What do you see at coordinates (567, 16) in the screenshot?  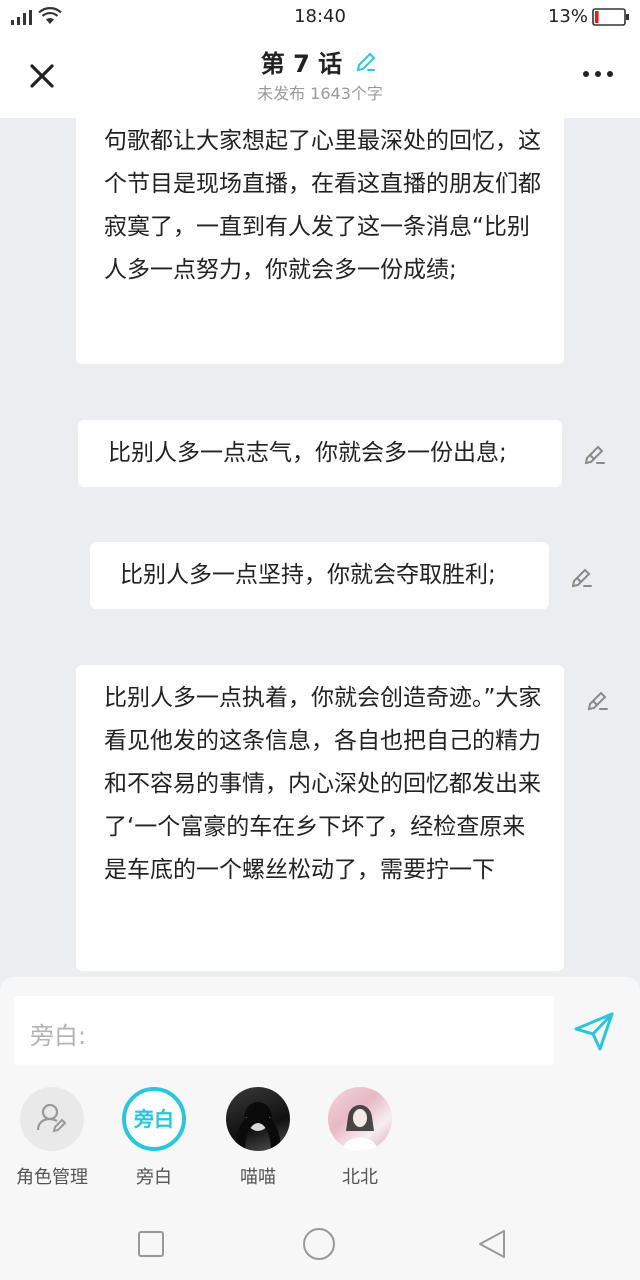 I see `battery-percent: 13%` at bounding box center [567, 16].